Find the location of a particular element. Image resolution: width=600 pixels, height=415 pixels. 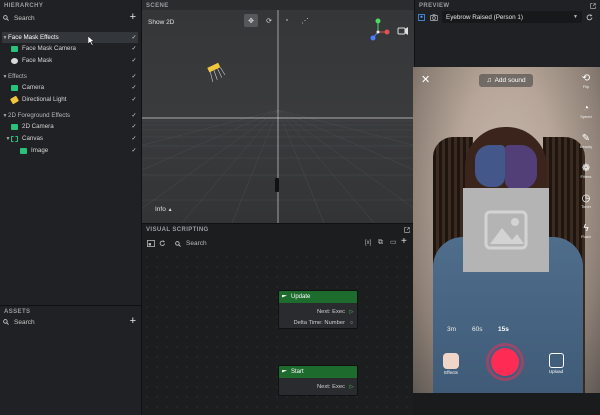

speed-button: ◔ Speed is located at coordinates (586, 111).